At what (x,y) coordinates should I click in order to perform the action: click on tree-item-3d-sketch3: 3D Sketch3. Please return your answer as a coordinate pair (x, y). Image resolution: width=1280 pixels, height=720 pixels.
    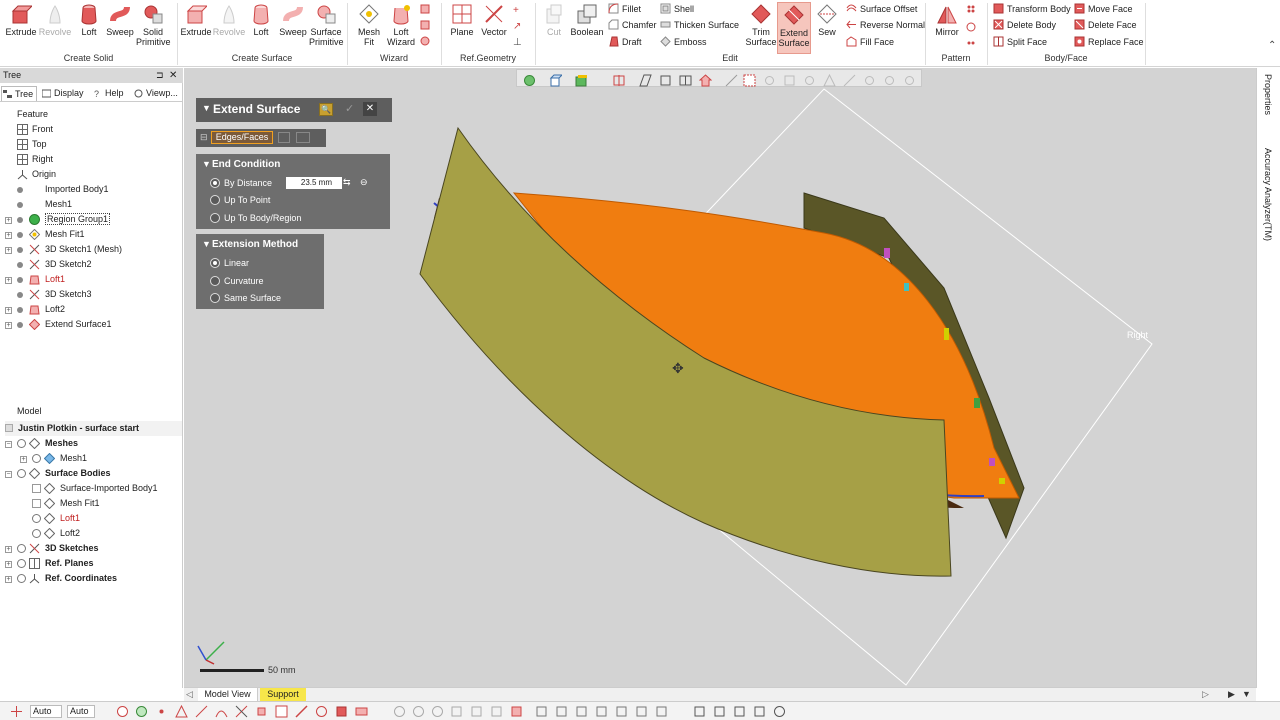
    Looking at the image, I should click on (54, 294).